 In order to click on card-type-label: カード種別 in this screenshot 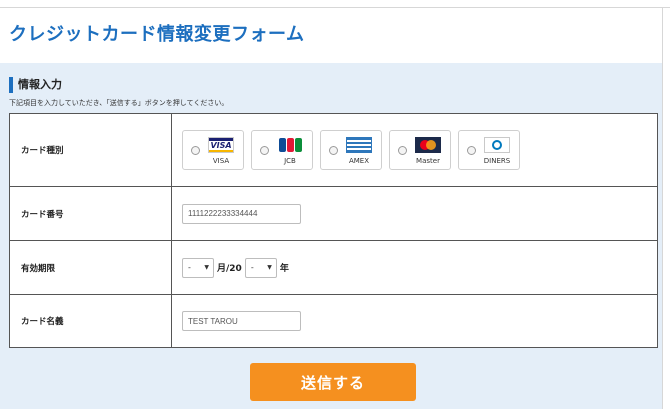, I will do `click(90, 150)`.